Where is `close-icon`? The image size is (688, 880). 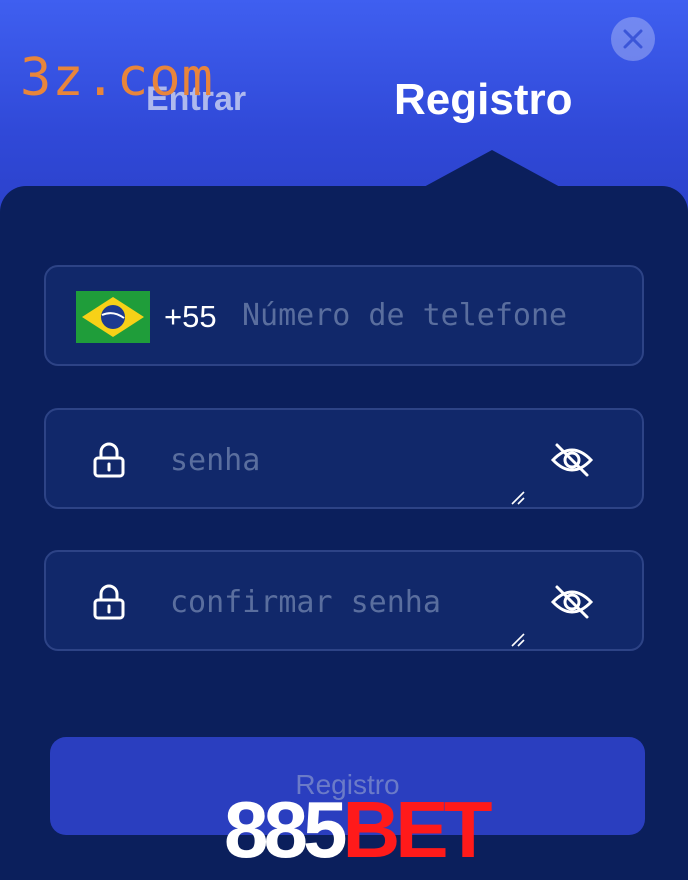 close-icon is located at coordinates (633, 39).